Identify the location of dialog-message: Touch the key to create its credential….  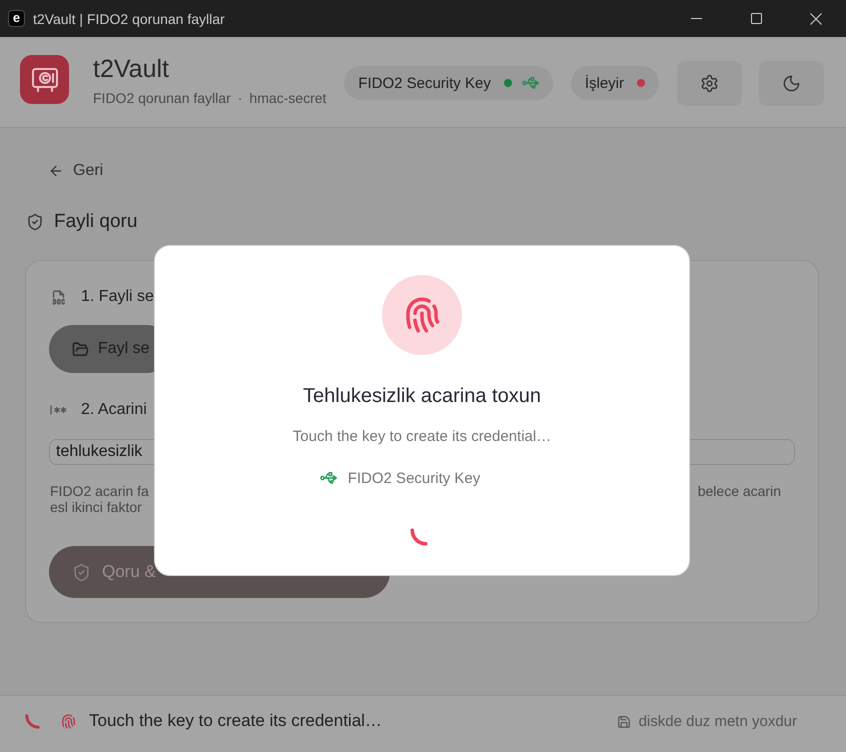
(422, 437).